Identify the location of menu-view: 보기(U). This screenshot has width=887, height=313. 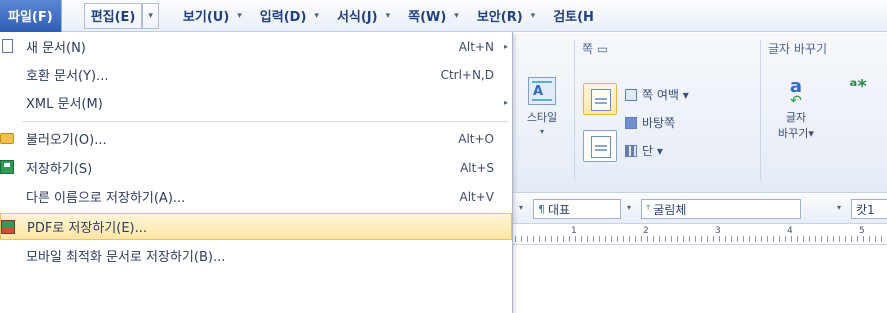
(206, 16).